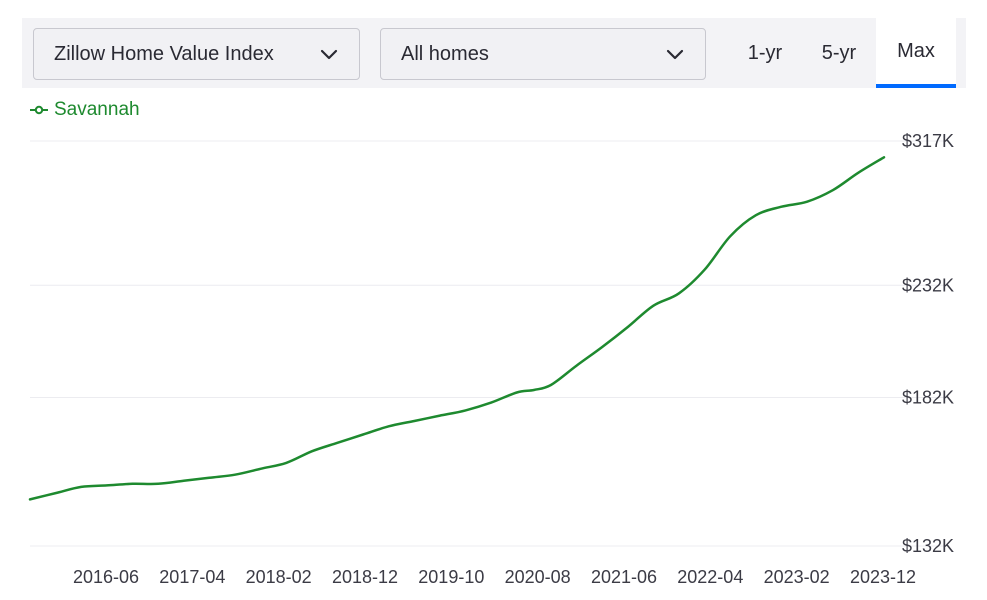 Image resolution: width=987 pixels, height=600 pixels. I want to click on y-tick-label: $317K, so click(928, 141).